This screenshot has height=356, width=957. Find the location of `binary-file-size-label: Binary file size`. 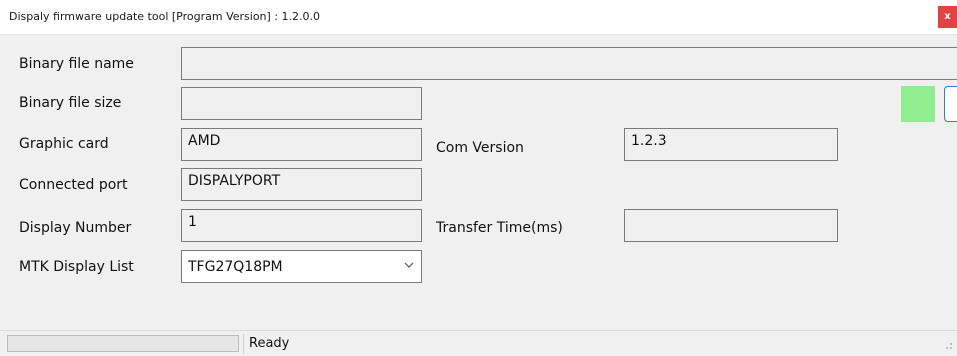

binary-file-size-label: Binary file size is located at coordinates (70, 103).